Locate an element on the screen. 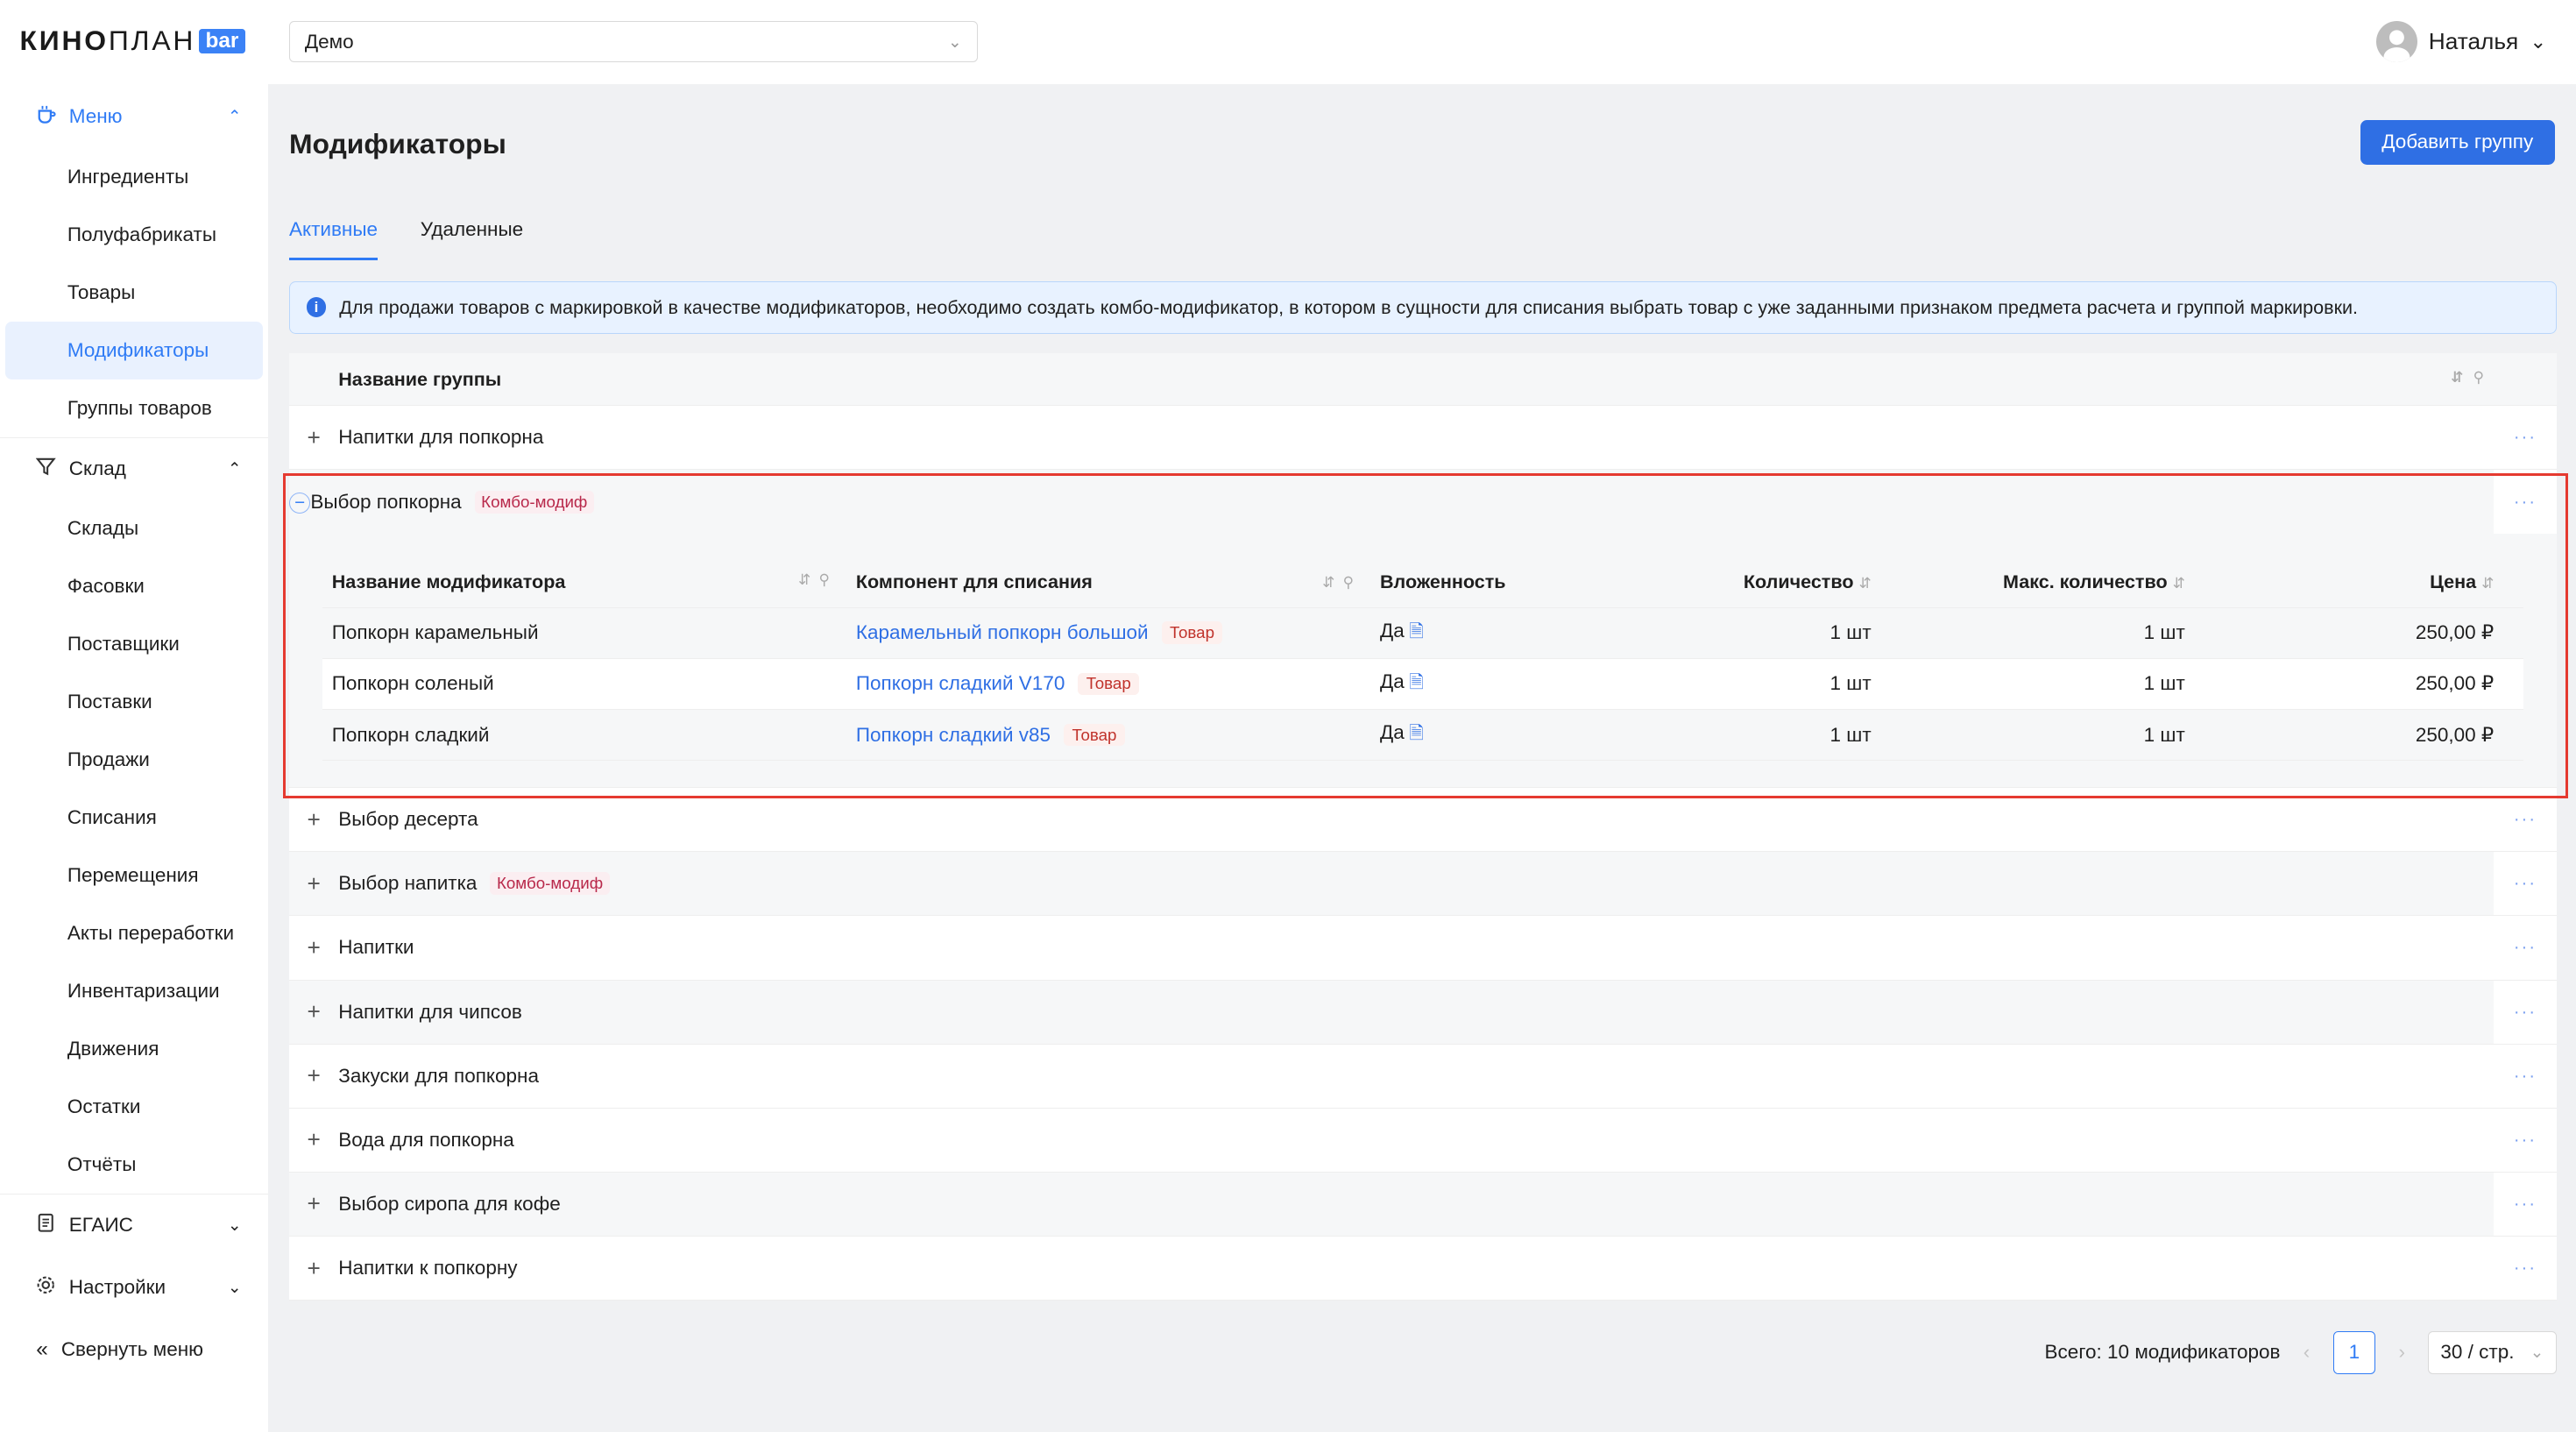 The width and height of the screenshot is (2576, 1432). sidebar-group-menu: Меню ⌃ is located at coordinates (134, 117).